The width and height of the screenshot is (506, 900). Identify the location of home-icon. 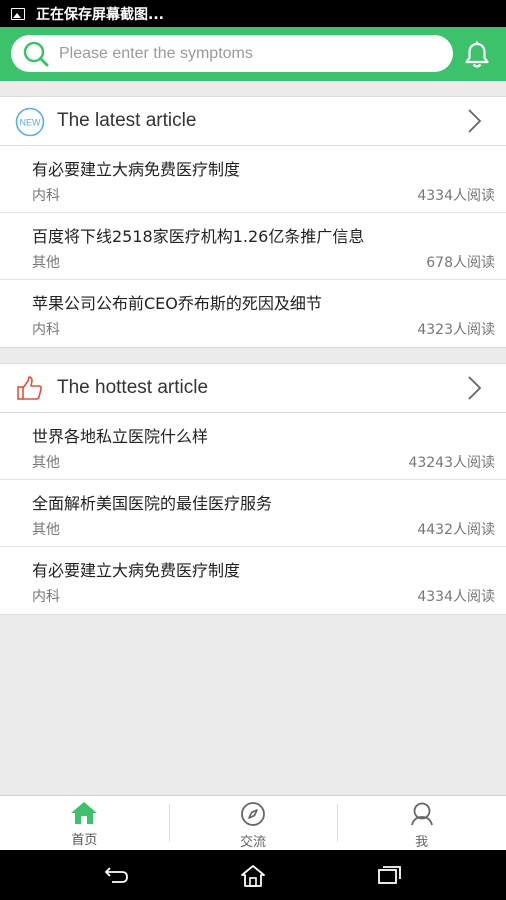
(84, 813).